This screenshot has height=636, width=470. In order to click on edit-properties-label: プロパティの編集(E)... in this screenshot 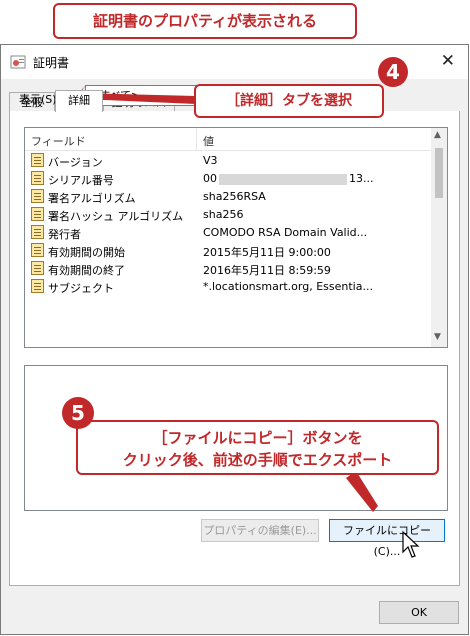, I will do `click(260, 530)`.